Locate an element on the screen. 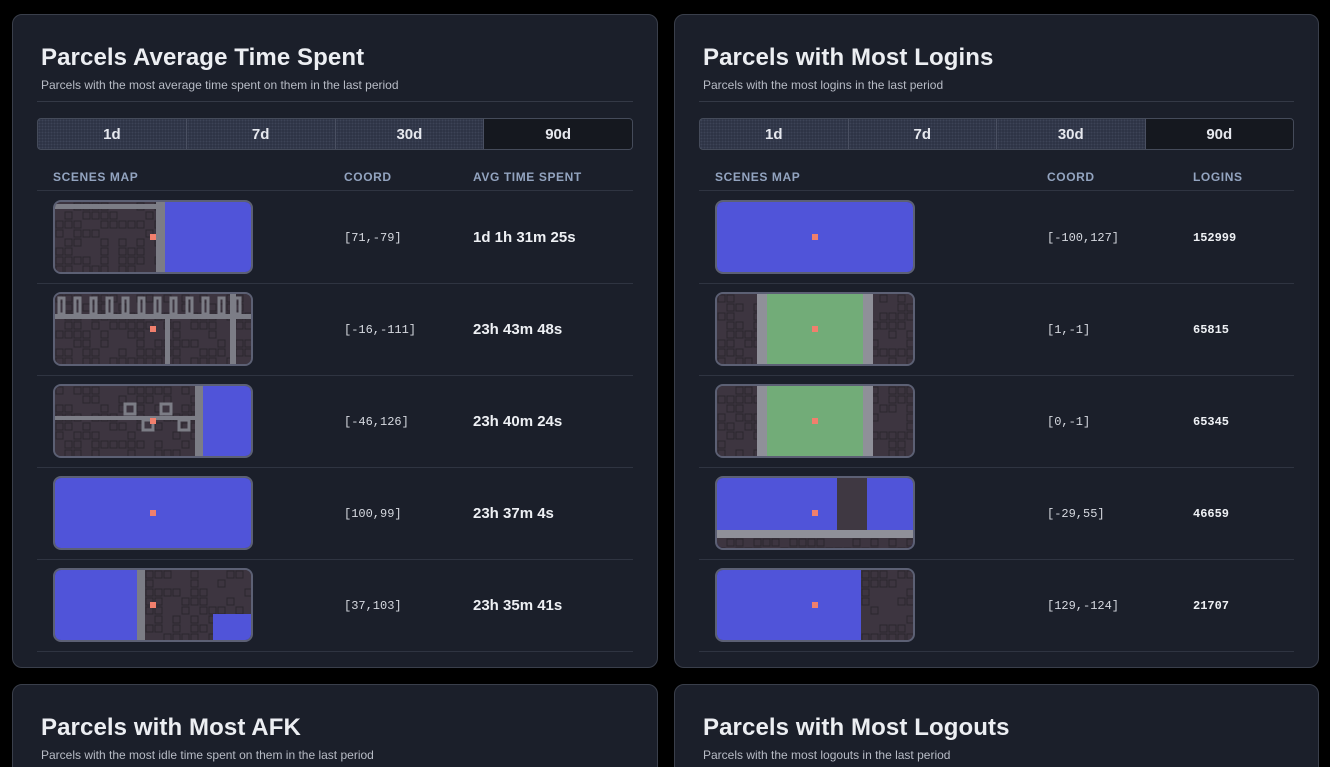 The height and width of the screenshot is (767, 1330). table-row: [129,-124] 21707 is located at coordinates (996, 606).